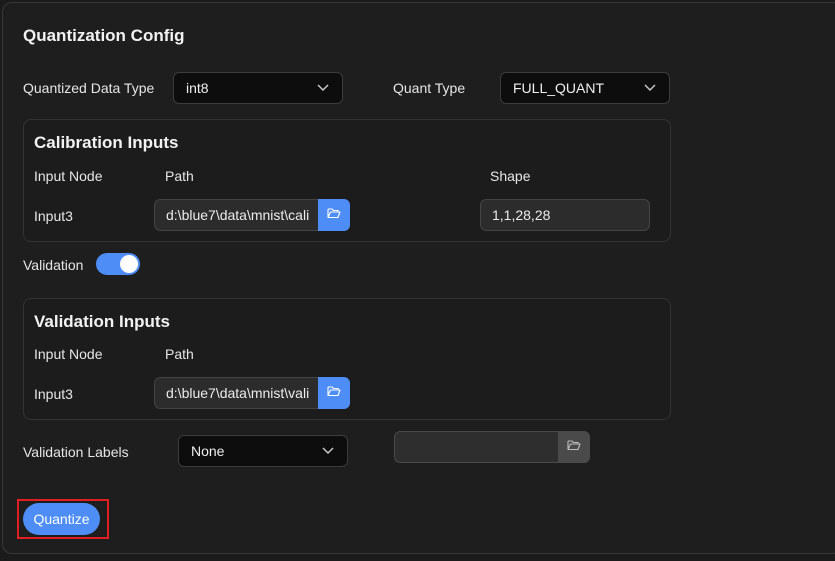 This screenshot has width=835, height=561. I want to click on validation-labels-select: None, so click(263, 451).